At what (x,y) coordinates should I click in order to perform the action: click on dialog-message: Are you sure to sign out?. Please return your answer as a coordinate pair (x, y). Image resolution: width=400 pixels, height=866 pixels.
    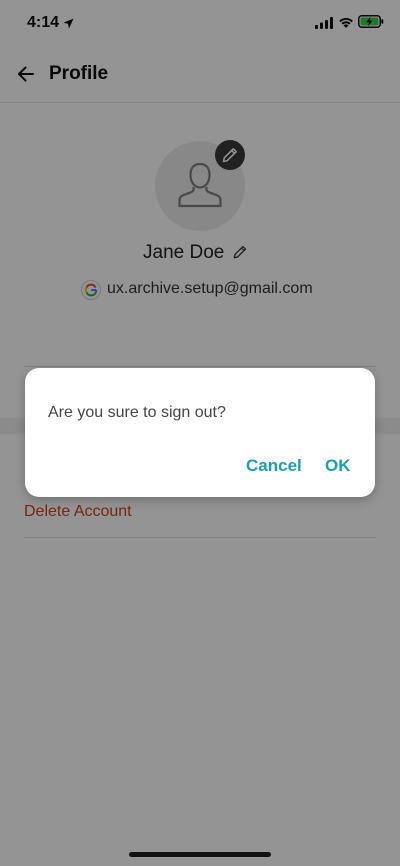
    Looking at the image, I should click on (137, 412).